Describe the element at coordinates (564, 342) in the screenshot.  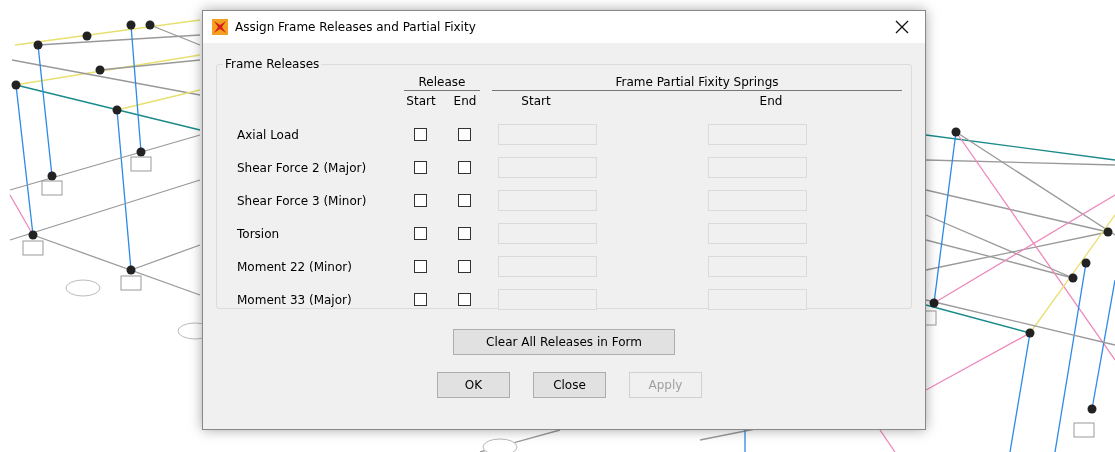
I see `clear-releases-button: Clear All Releases in Form` at that location.